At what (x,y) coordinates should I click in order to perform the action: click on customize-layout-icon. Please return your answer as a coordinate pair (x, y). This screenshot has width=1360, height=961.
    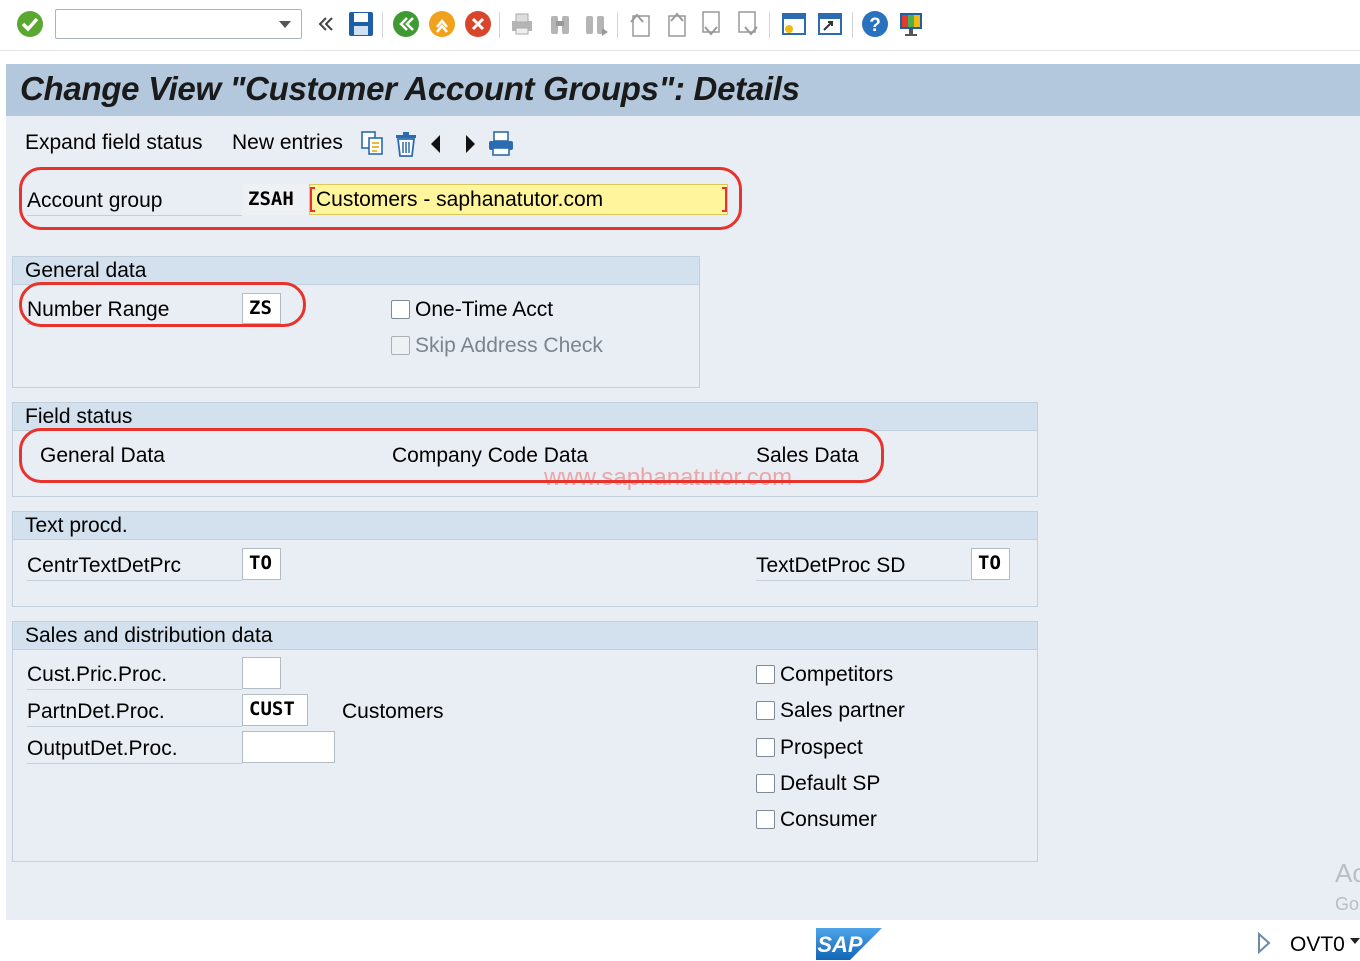
    Looking at the image, I should click on (911, 24).